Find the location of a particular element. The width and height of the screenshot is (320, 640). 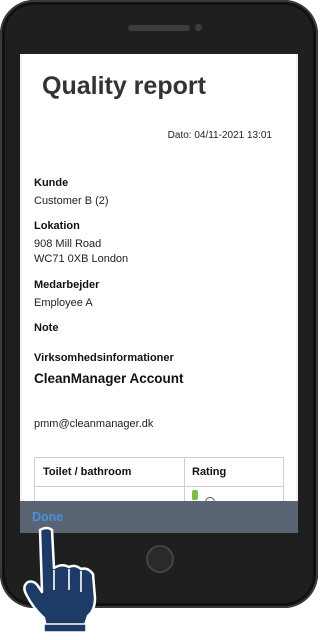

company-name: CleanManager Account is located at coordinates (109, 378).